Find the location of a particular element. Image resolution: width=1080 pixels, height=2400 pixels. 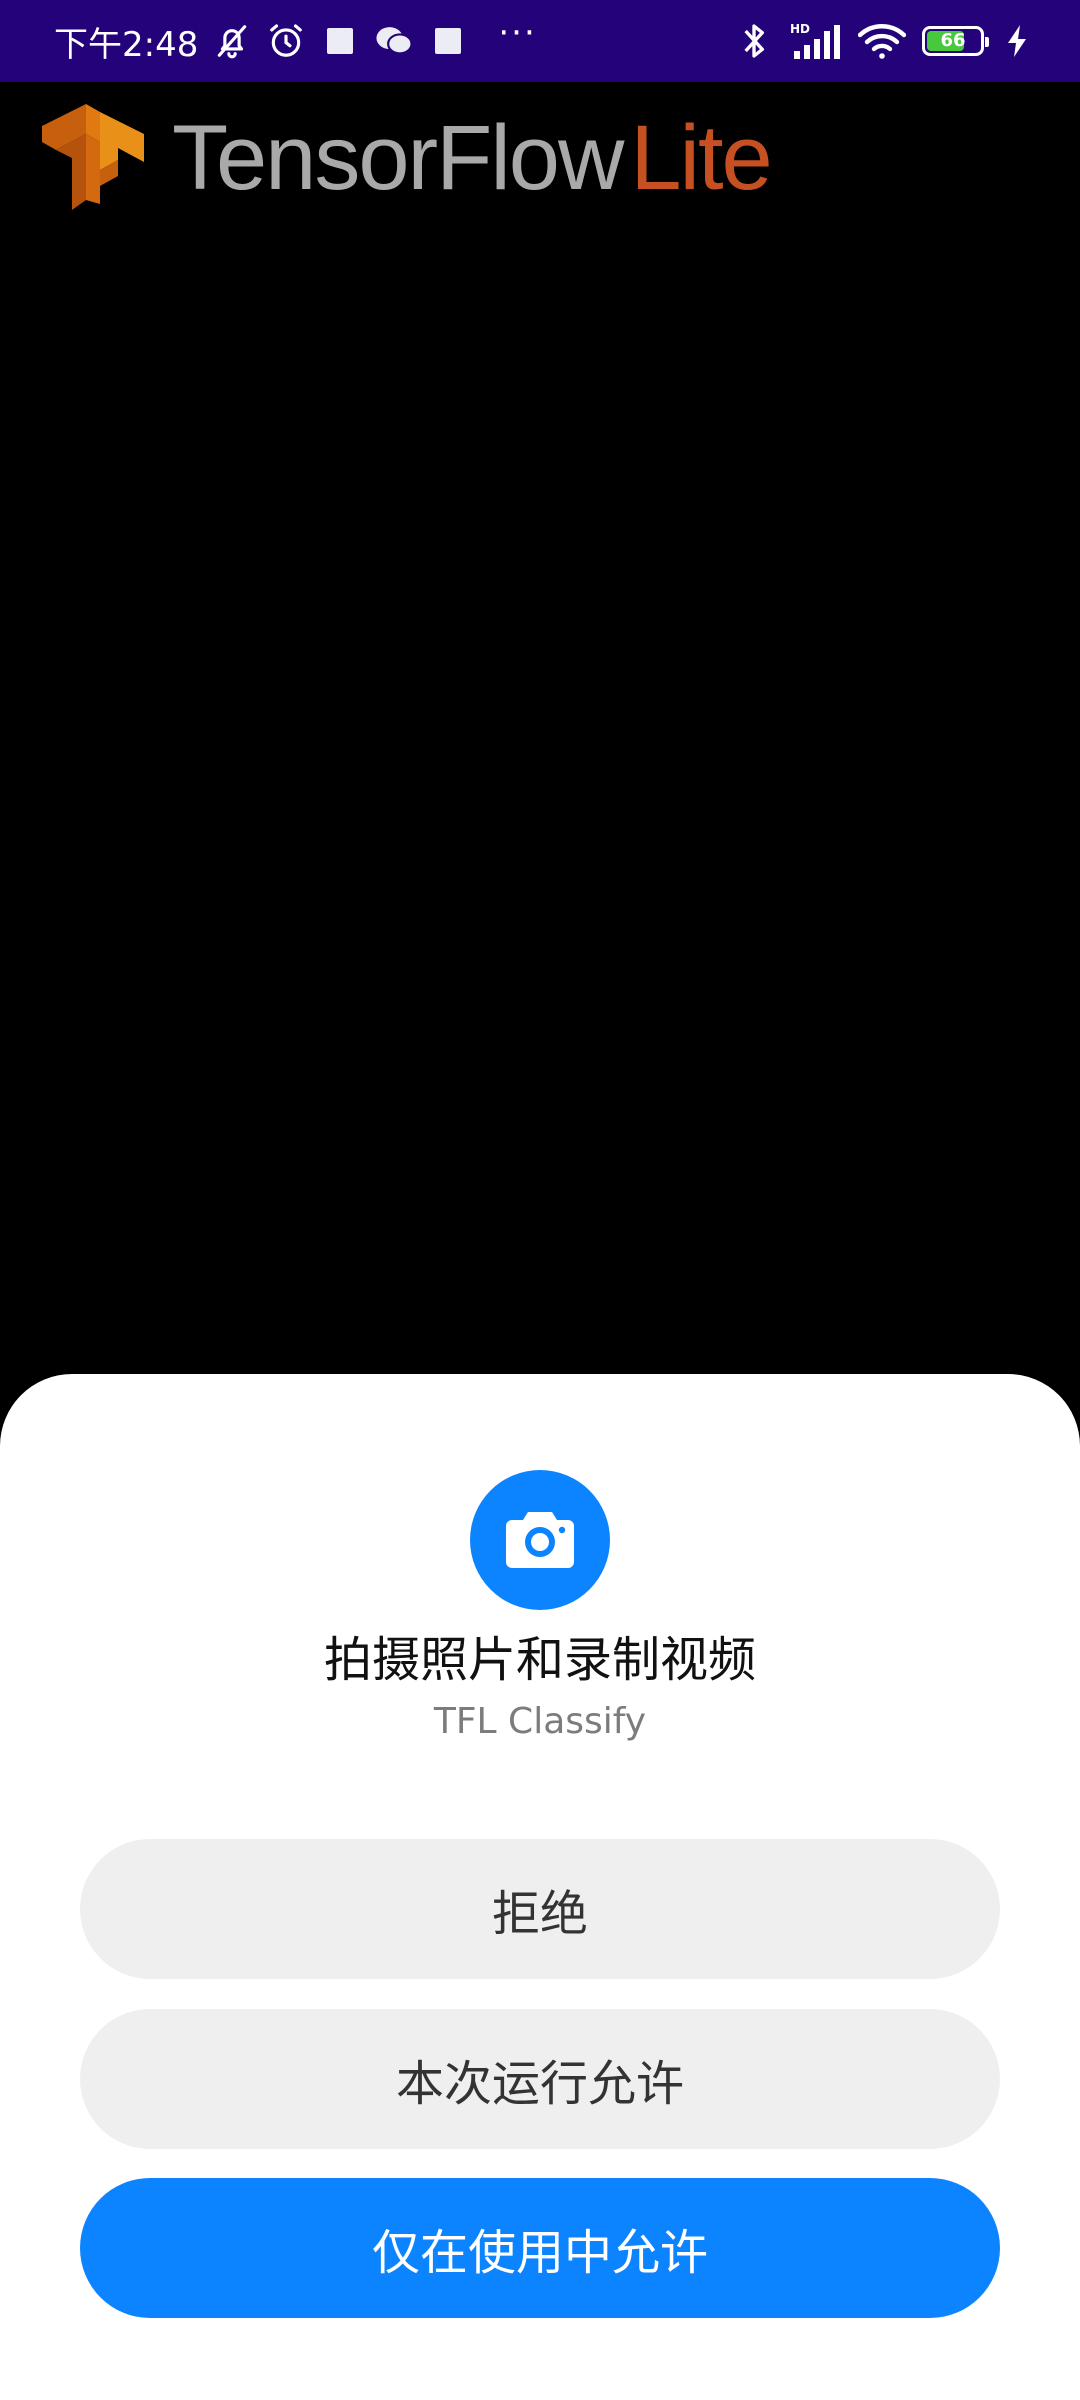

status-left: 下午2:48 ··· is located at coordinates (295, 41).